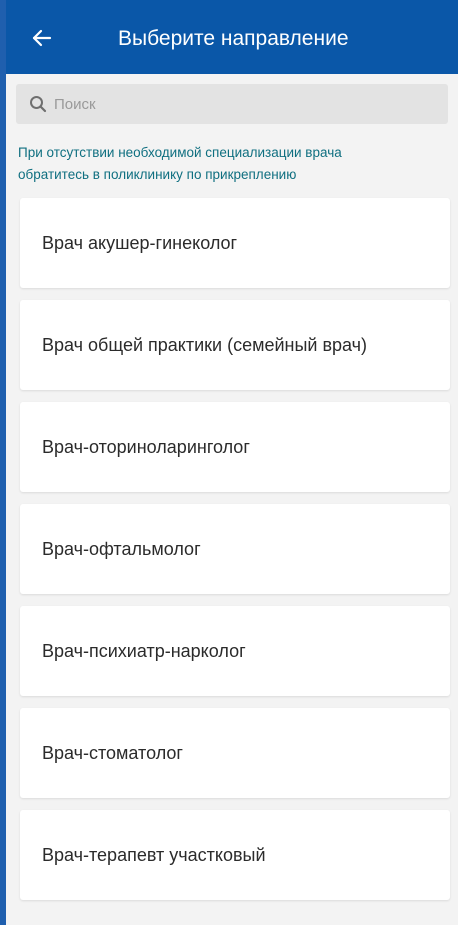 The image size is (458, 925). Describe the element at coordinates (121, 548) in the screenshot. I see `specialty-label: Врач-офтальмолог` at that location.